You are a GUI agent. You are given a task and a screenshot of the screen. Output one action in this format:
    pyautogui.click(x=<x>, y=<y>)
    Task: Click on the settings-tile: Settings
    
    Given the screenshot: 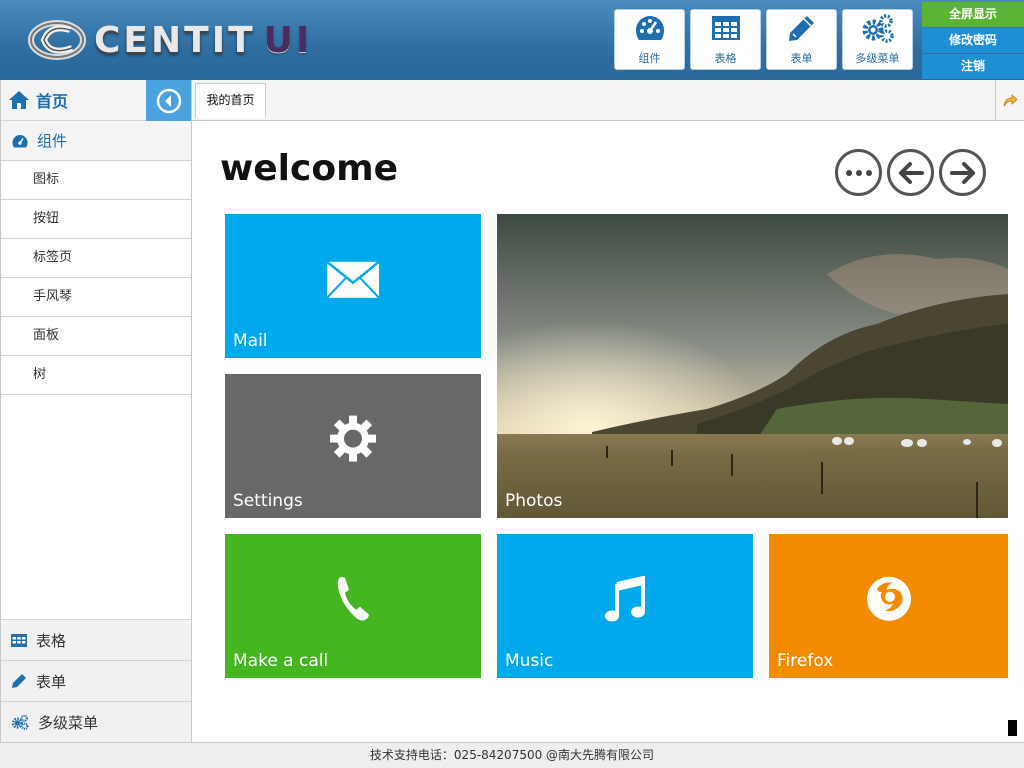 What is the action you would take?
    pyautogui.click(x=353, y=446)
    